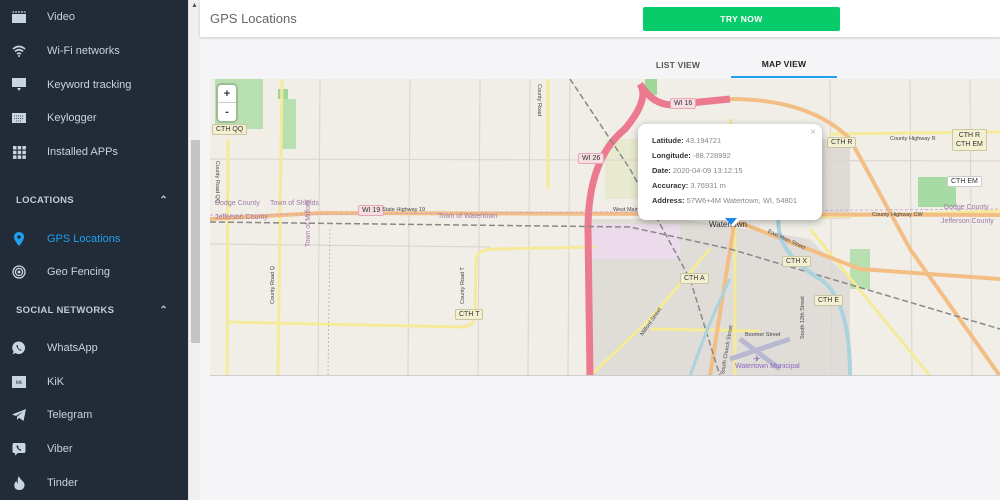 This screenshot has width=1000, height=500. What do you see at coordinates (227, 94) in the screenshot?
I see `zoom-in-button: +` at bounding box center [227, 94].